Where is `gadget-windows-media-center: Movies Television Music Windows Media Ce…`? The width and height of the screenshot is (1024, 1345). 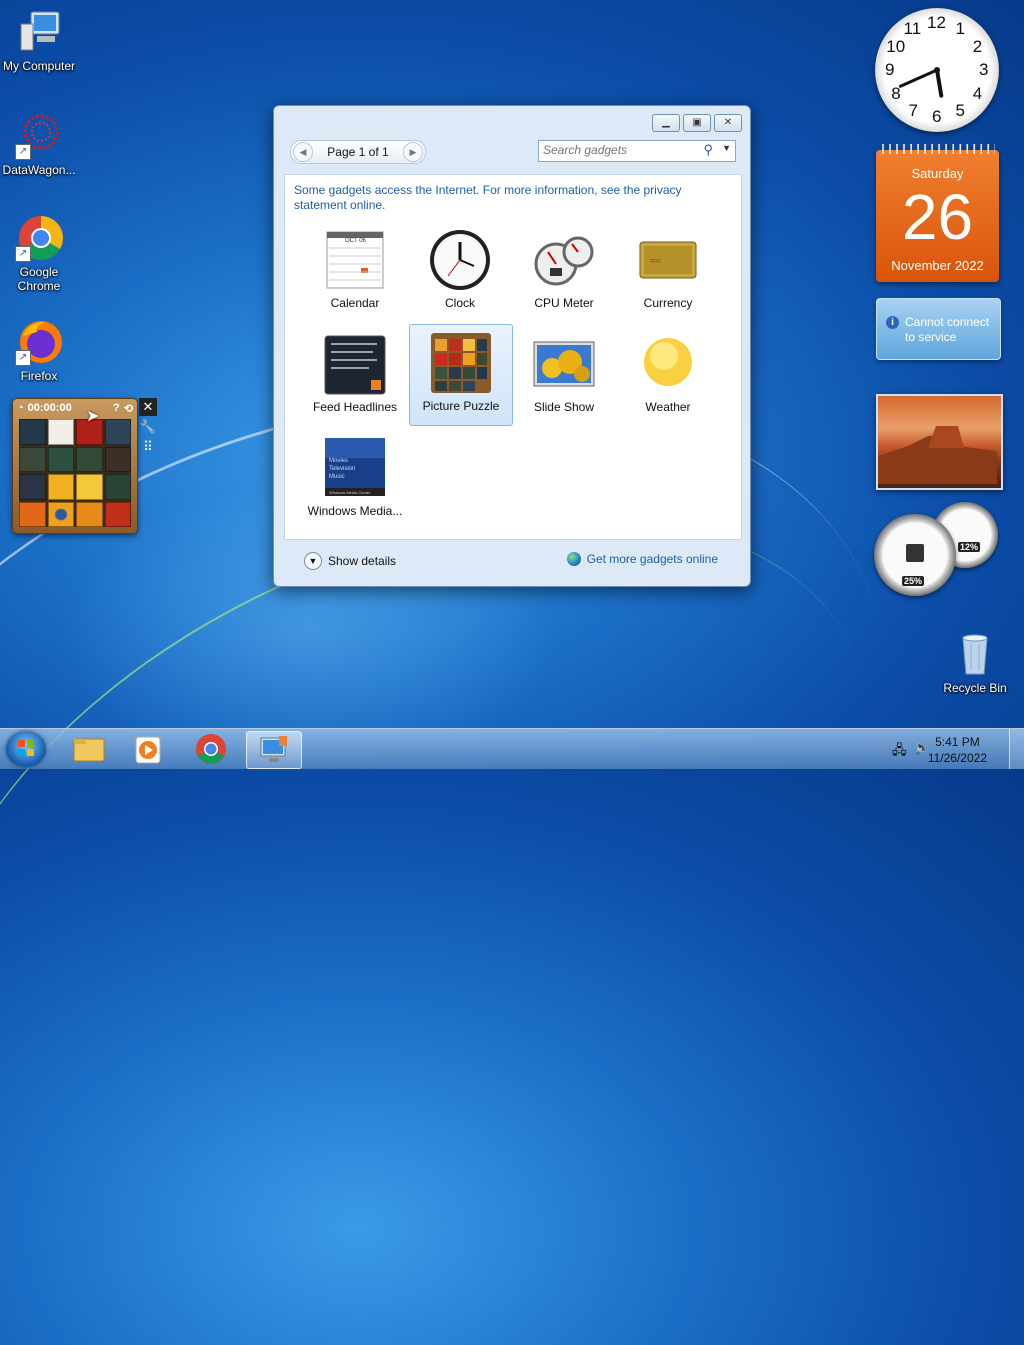 gadget-windows-media-center: Movies Television Music Windows Media Ce… is located at coordinates (355, 480).